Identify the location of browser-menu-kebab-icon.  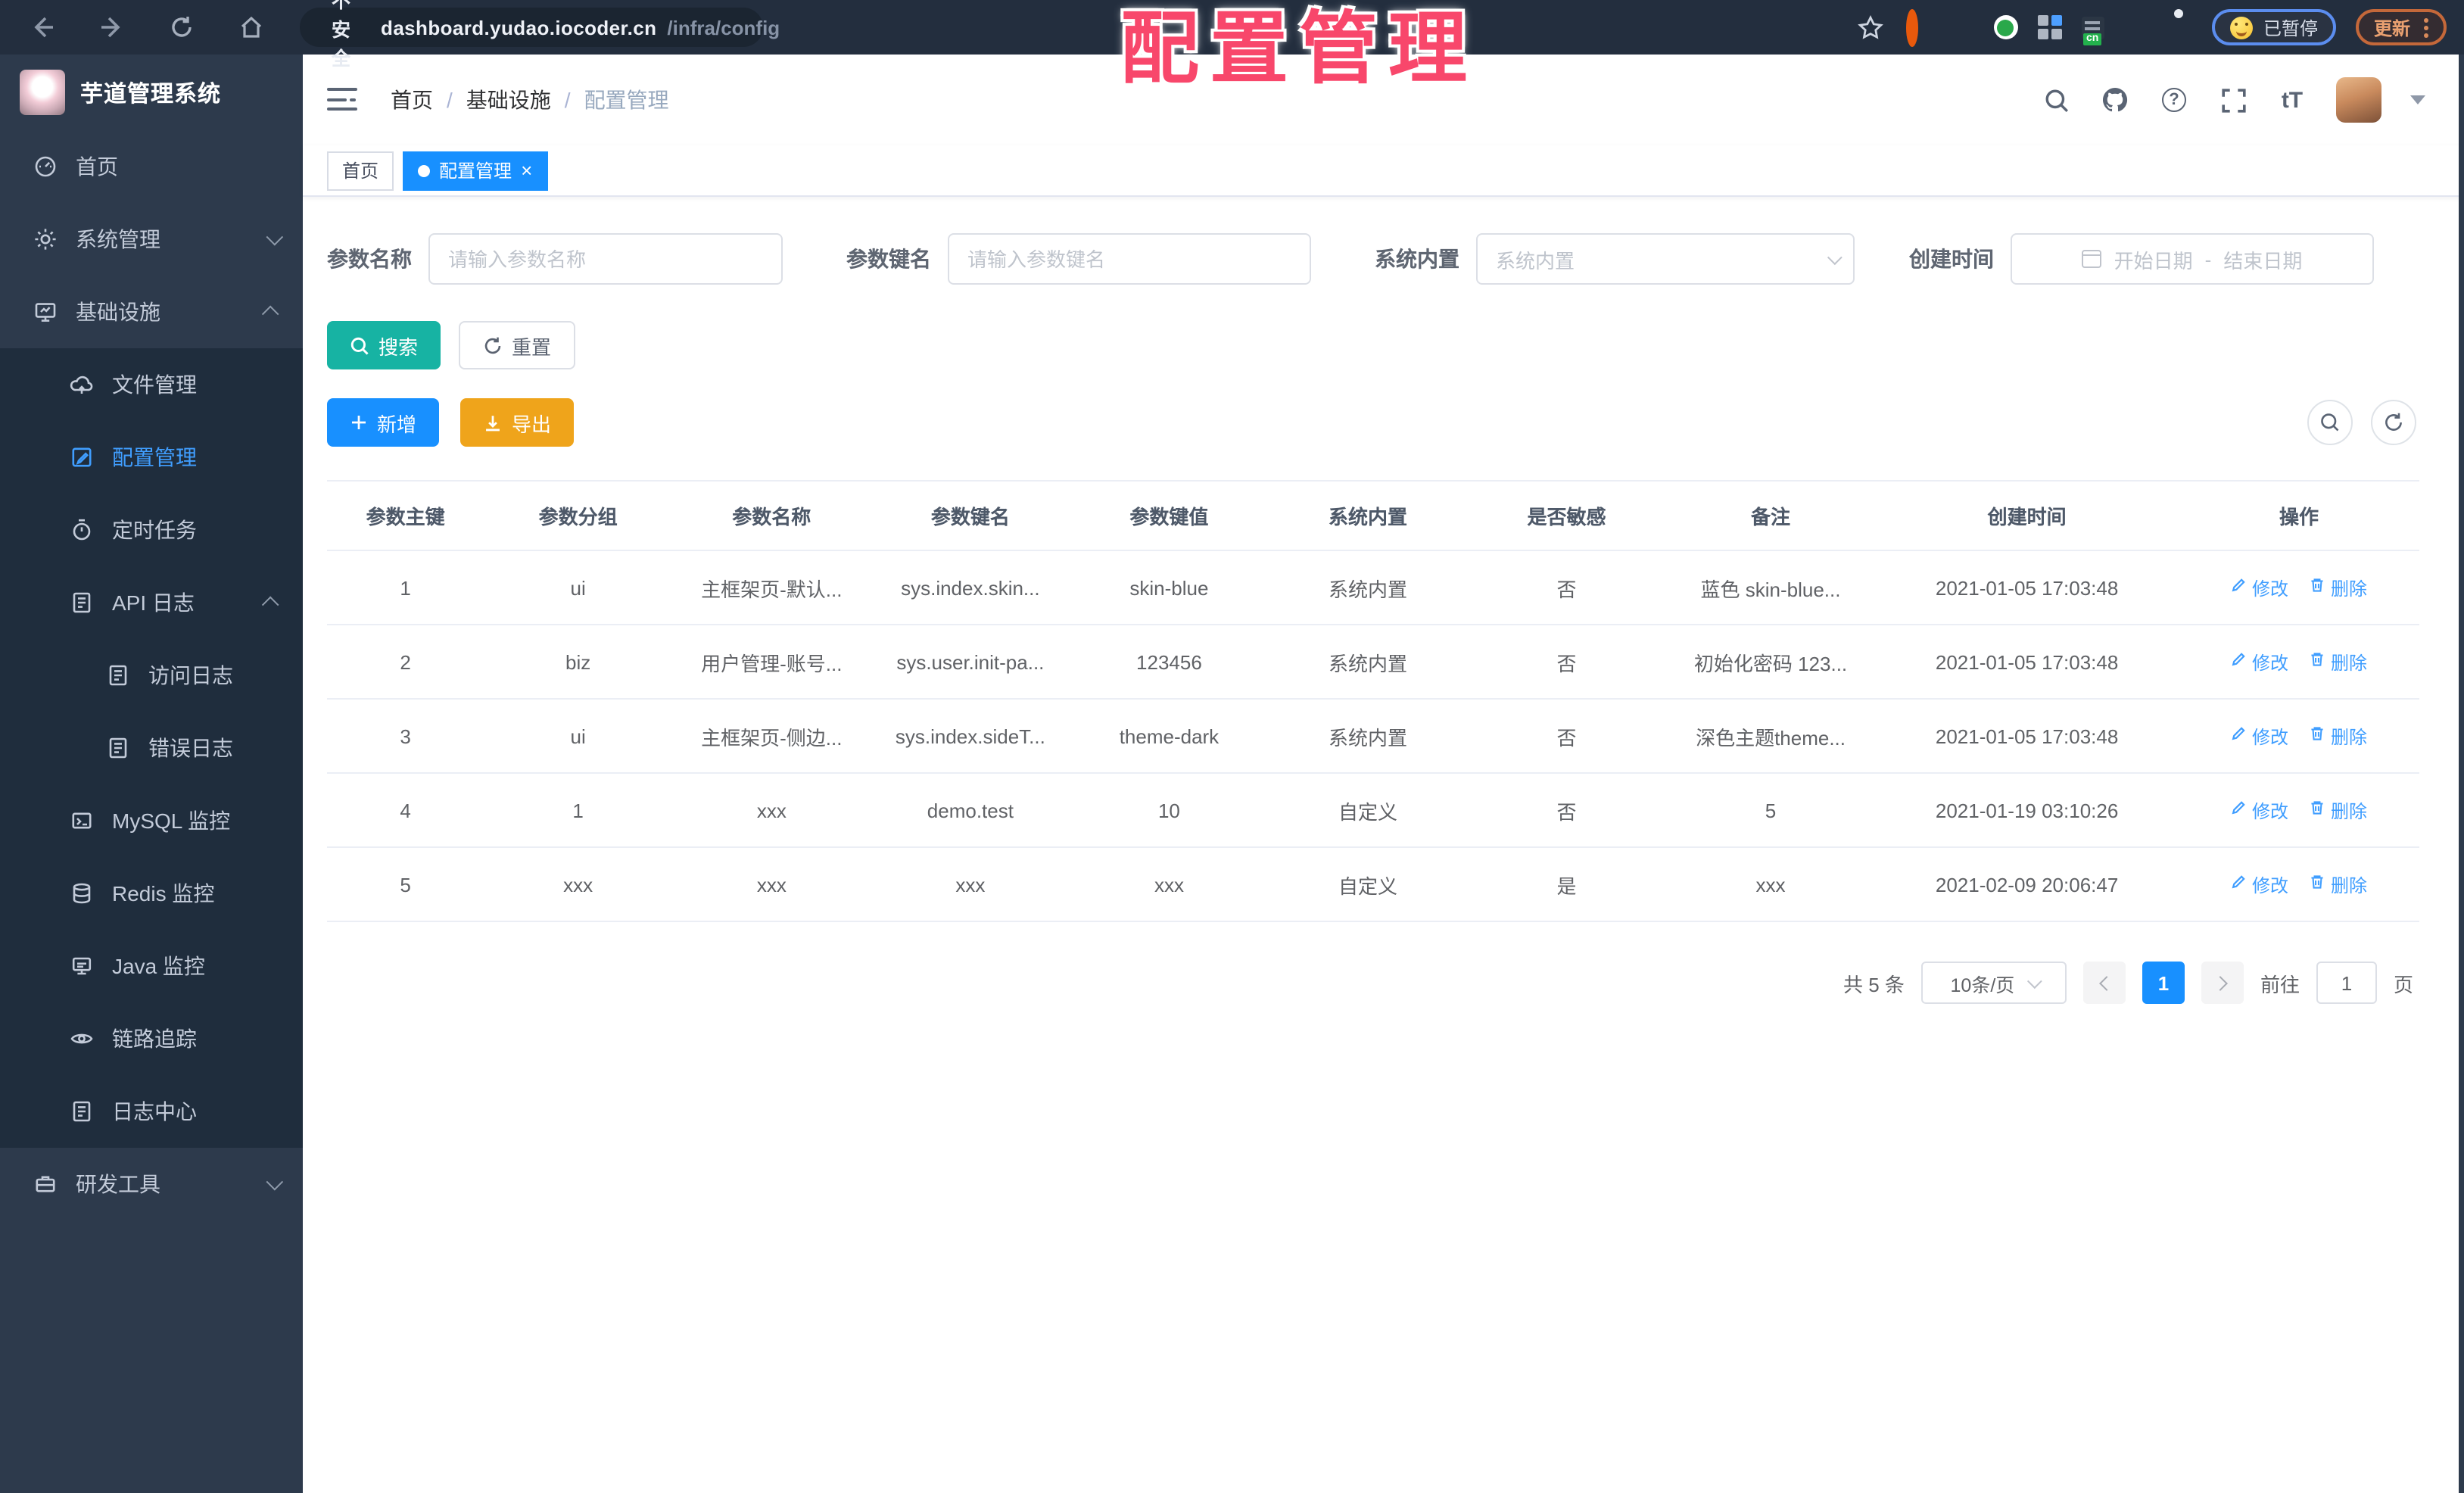
(2426, 27).